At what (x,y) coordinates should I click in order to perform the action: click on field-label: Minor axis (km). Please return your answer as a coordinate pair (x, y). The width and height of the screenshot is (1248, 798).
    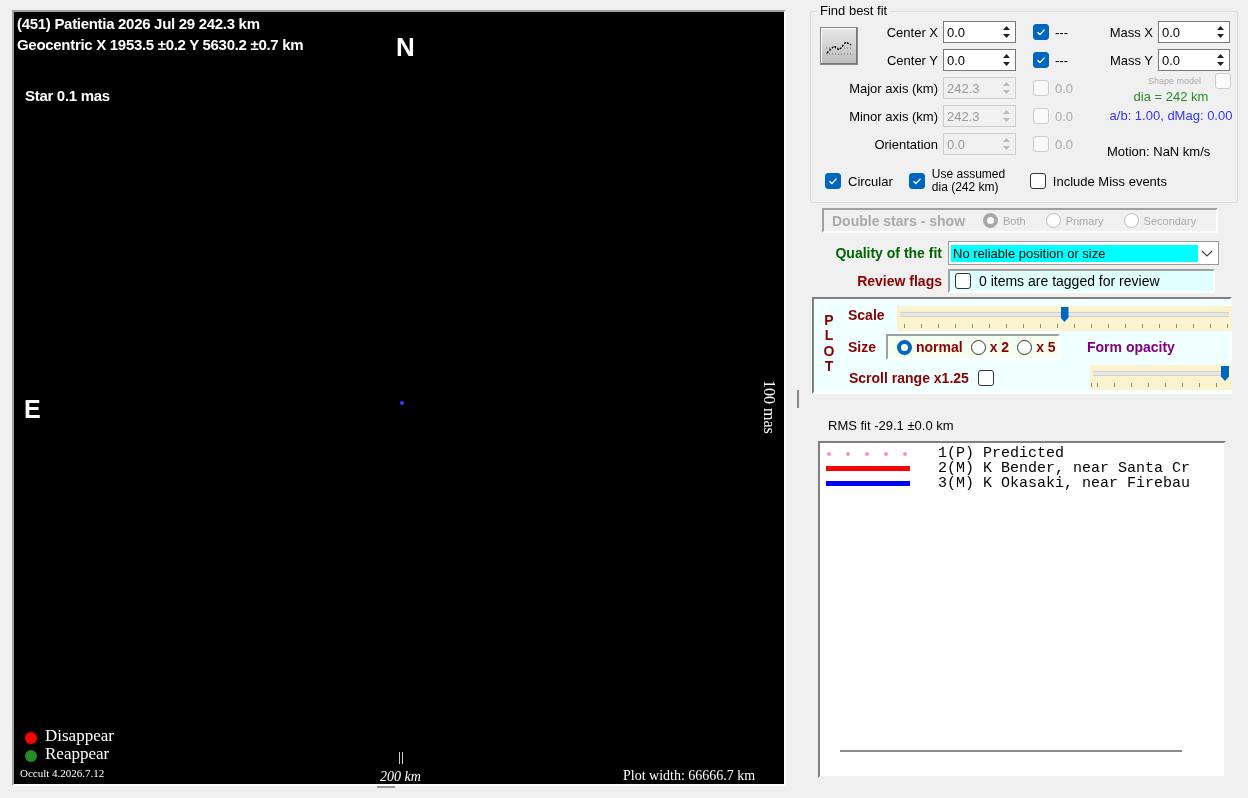
    Looking at the image, I should click on (894, 116).